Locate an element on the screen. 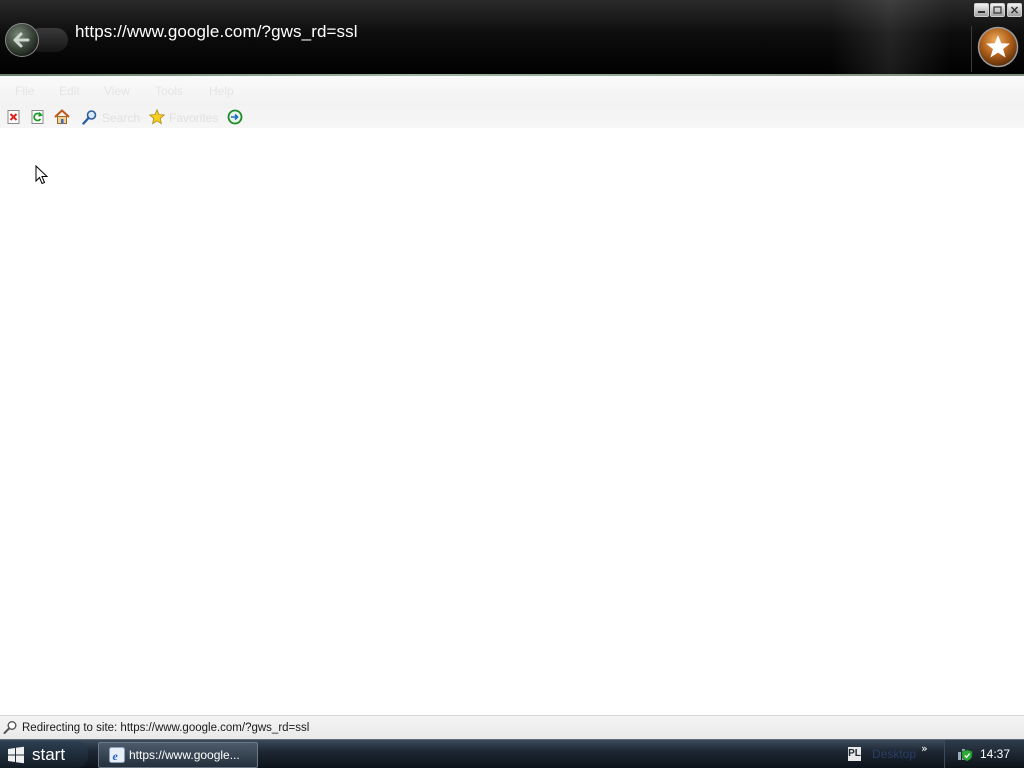 The image size is (1024, 768). favorites-label: Favorites is located at coordinates (193, 118).